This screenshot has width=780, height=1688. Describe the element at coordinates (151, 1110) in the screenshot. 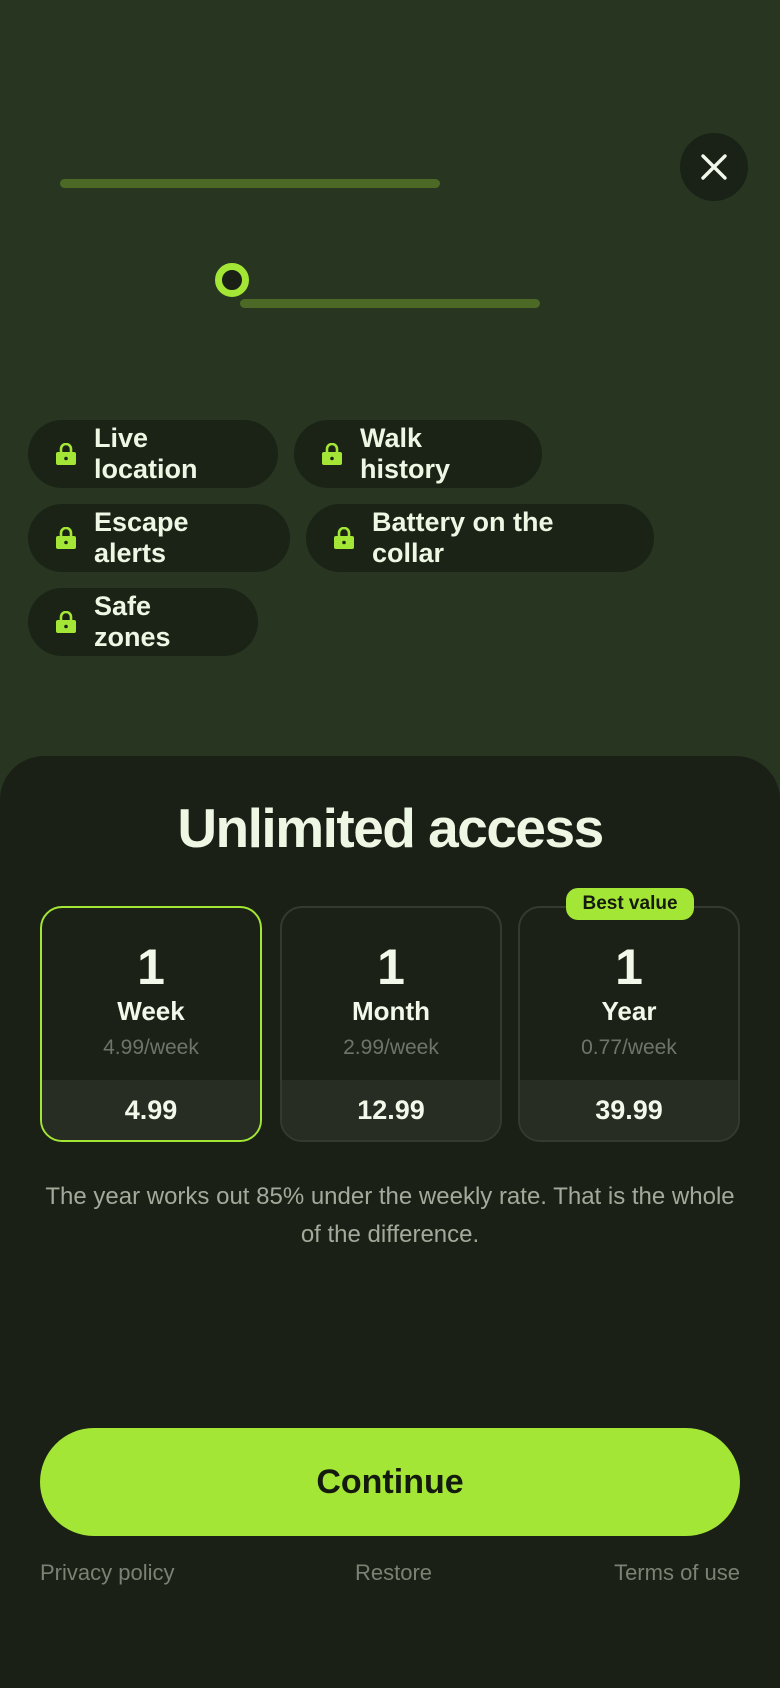

I see `plan-price: 4.99` at that location.